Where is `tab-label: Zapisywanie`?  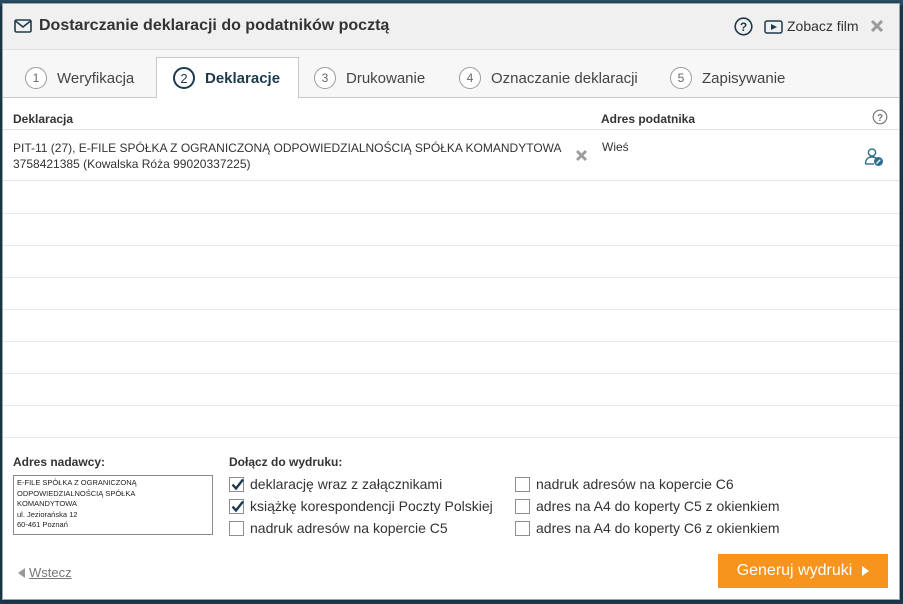 tab-label: Zapisywanie is located at coordinates (744, 78).